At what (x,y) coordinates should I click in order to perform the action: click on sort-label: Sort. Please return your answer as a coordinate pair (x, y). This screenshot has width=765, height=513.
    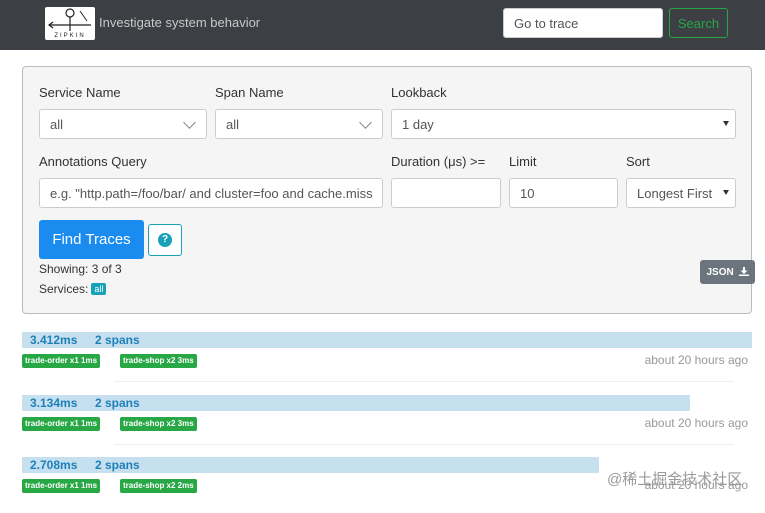
    Looking at the image, I should click on (638, 161).